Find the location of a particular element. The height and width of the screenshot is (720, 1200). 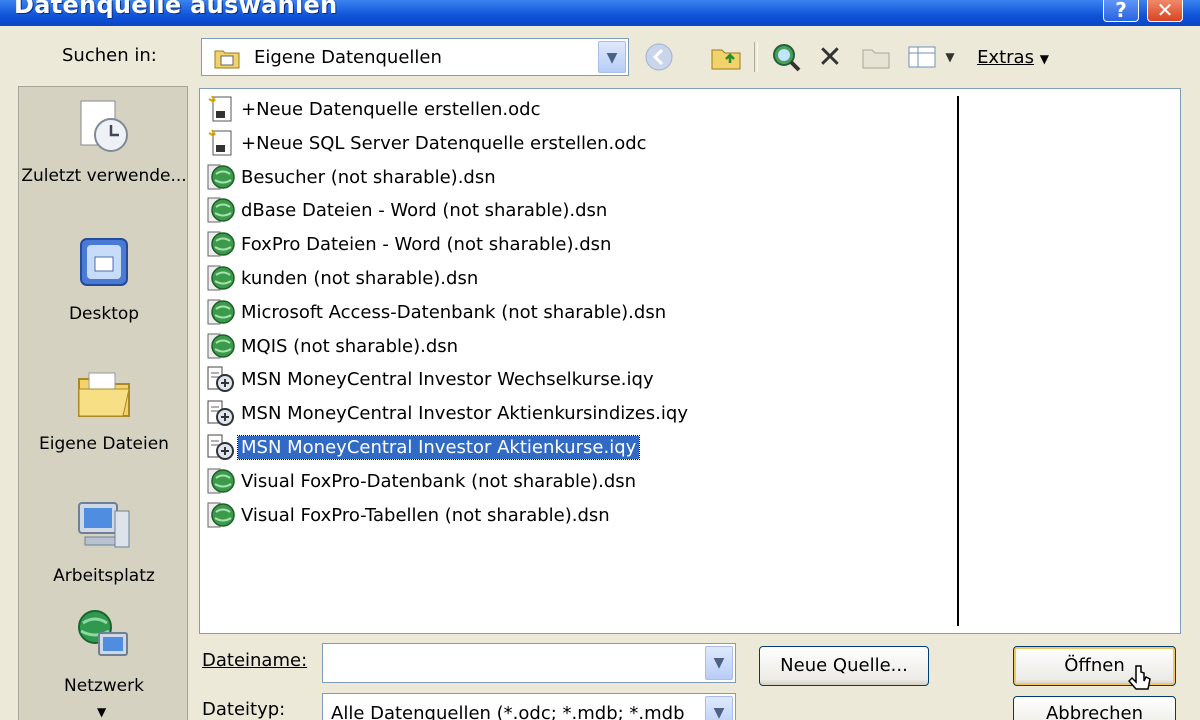

file-item: kunden (not sharable).dsn is located at coordinates (343, 278).